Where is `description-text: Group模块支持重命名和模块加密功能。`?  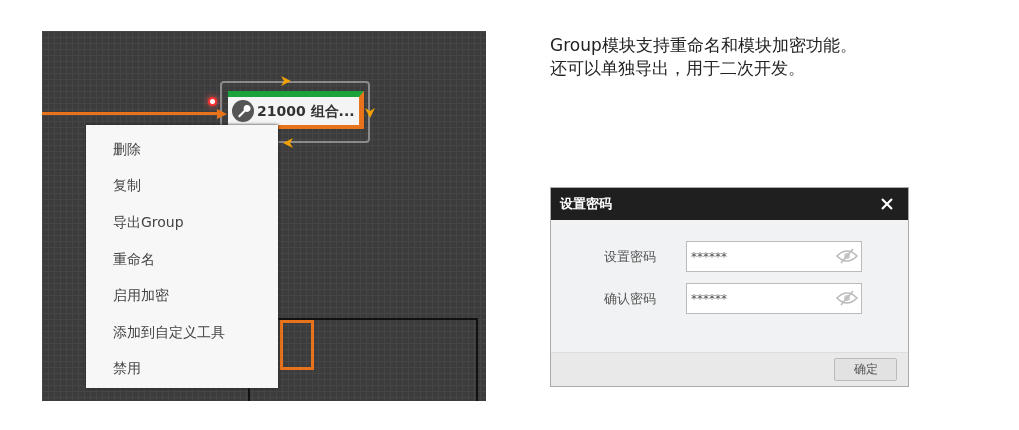 description-text: Group模块支持重命名和模块加密功能。 is located at coordinates (704, 45).